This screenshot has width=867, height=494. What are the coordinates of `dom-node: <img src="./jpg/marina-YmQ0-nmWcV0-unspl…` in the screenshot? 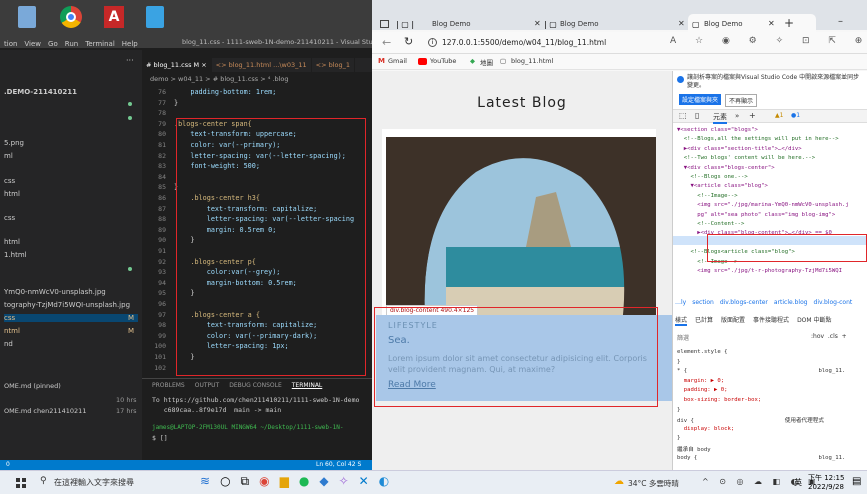 It's located at (772, 205).